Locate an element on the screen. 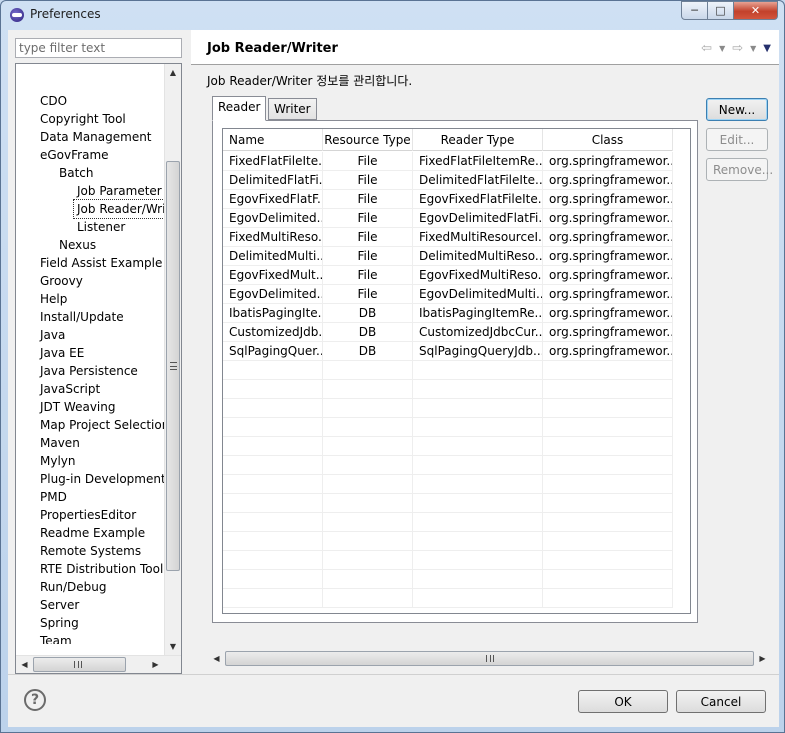  tree-horizontal-scrollbar: ◀ ▶ is located at coordinates (98, 664).